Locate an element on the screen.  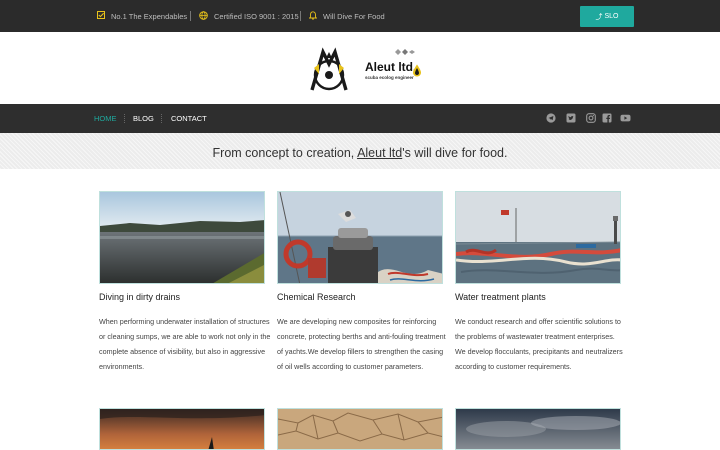
topbar-item-iso: Certified ISO 9001 : 2015 is located at coordinates (249, 16).